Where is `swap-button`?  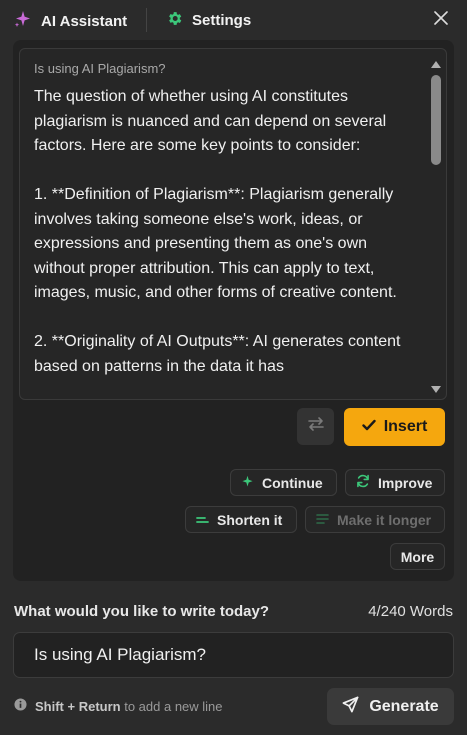 swap-button is located at coordinates (315, 426).